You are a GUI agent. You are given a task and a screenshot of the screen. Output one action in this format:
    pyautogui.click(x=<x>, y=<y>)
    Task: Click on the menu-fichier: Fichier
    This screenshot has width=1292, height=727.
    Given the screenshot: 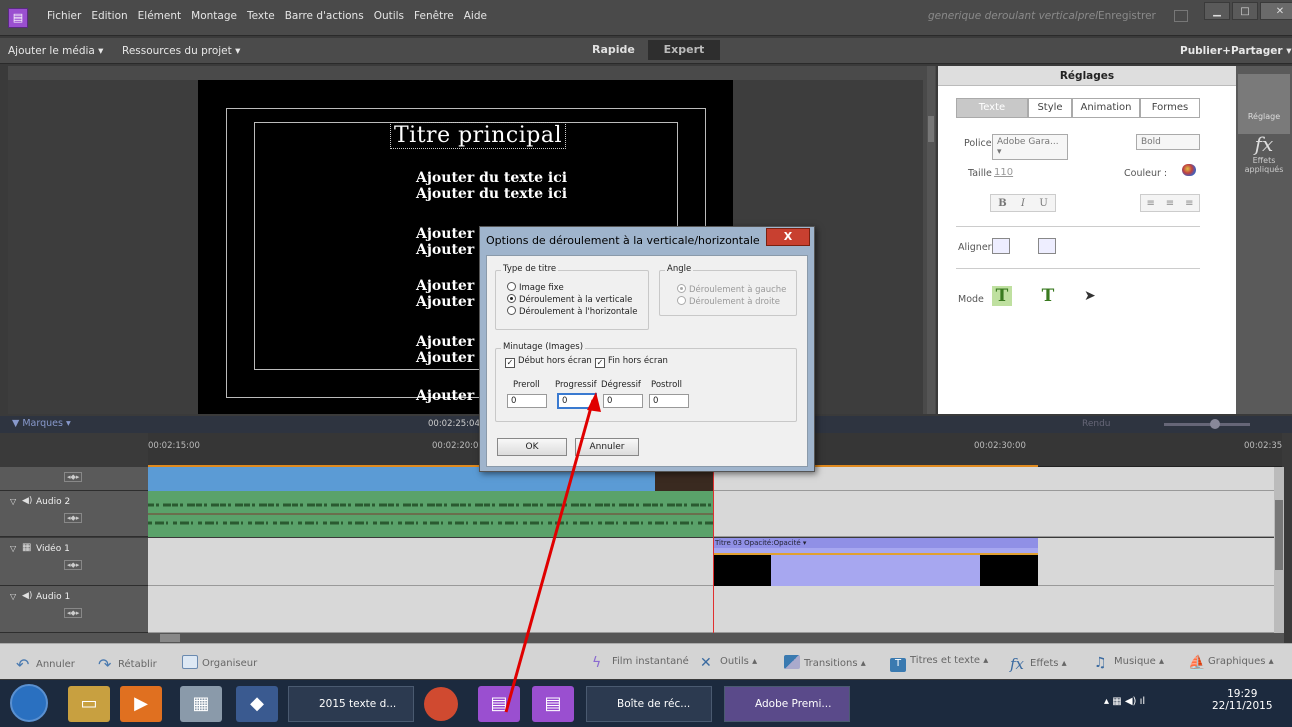 What is the action you would take?
    pyautogui.click(x=64, y=16)
    